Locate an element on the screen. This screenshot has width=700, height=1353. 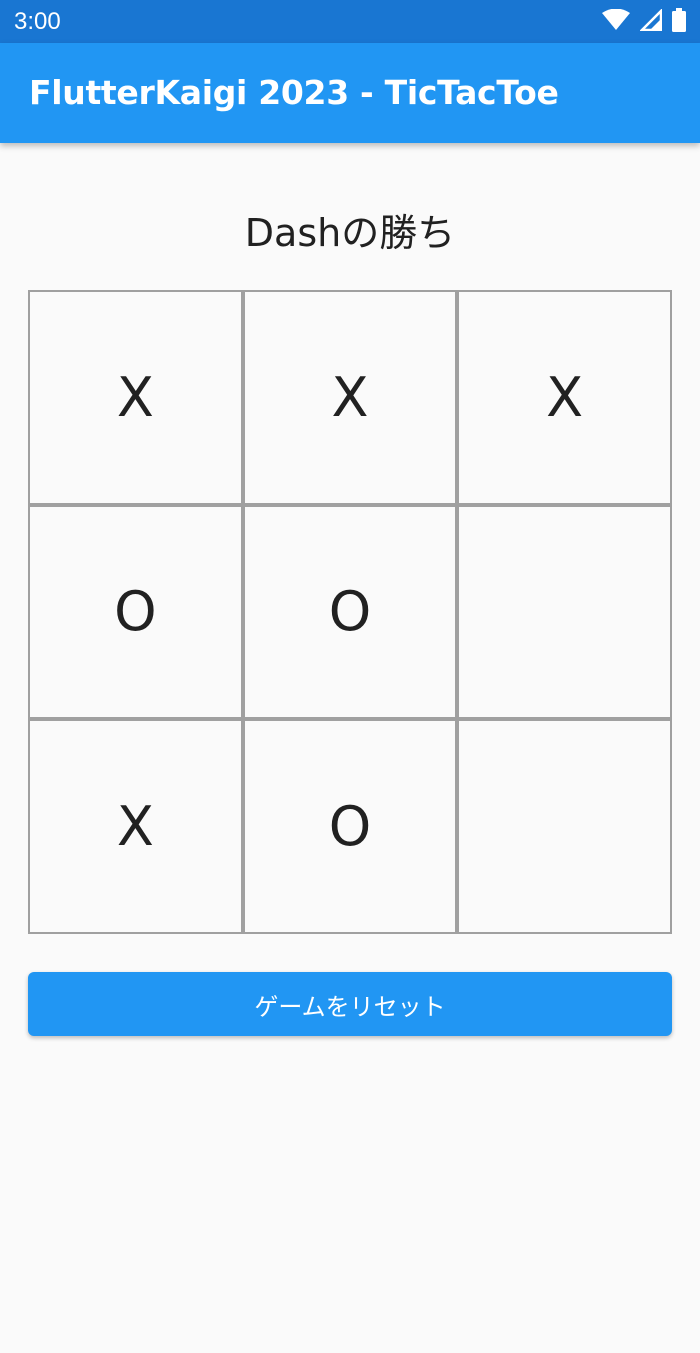
app-title: FlutterKaigi 2023 - TicTacToe is located at coordinates (294, 92).